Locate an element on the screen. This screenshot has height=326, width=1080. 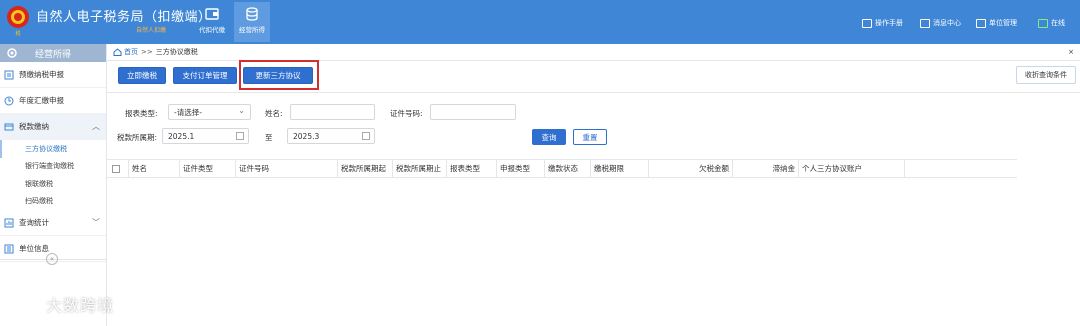
select-all-cell is located at coordinates (118, 168).